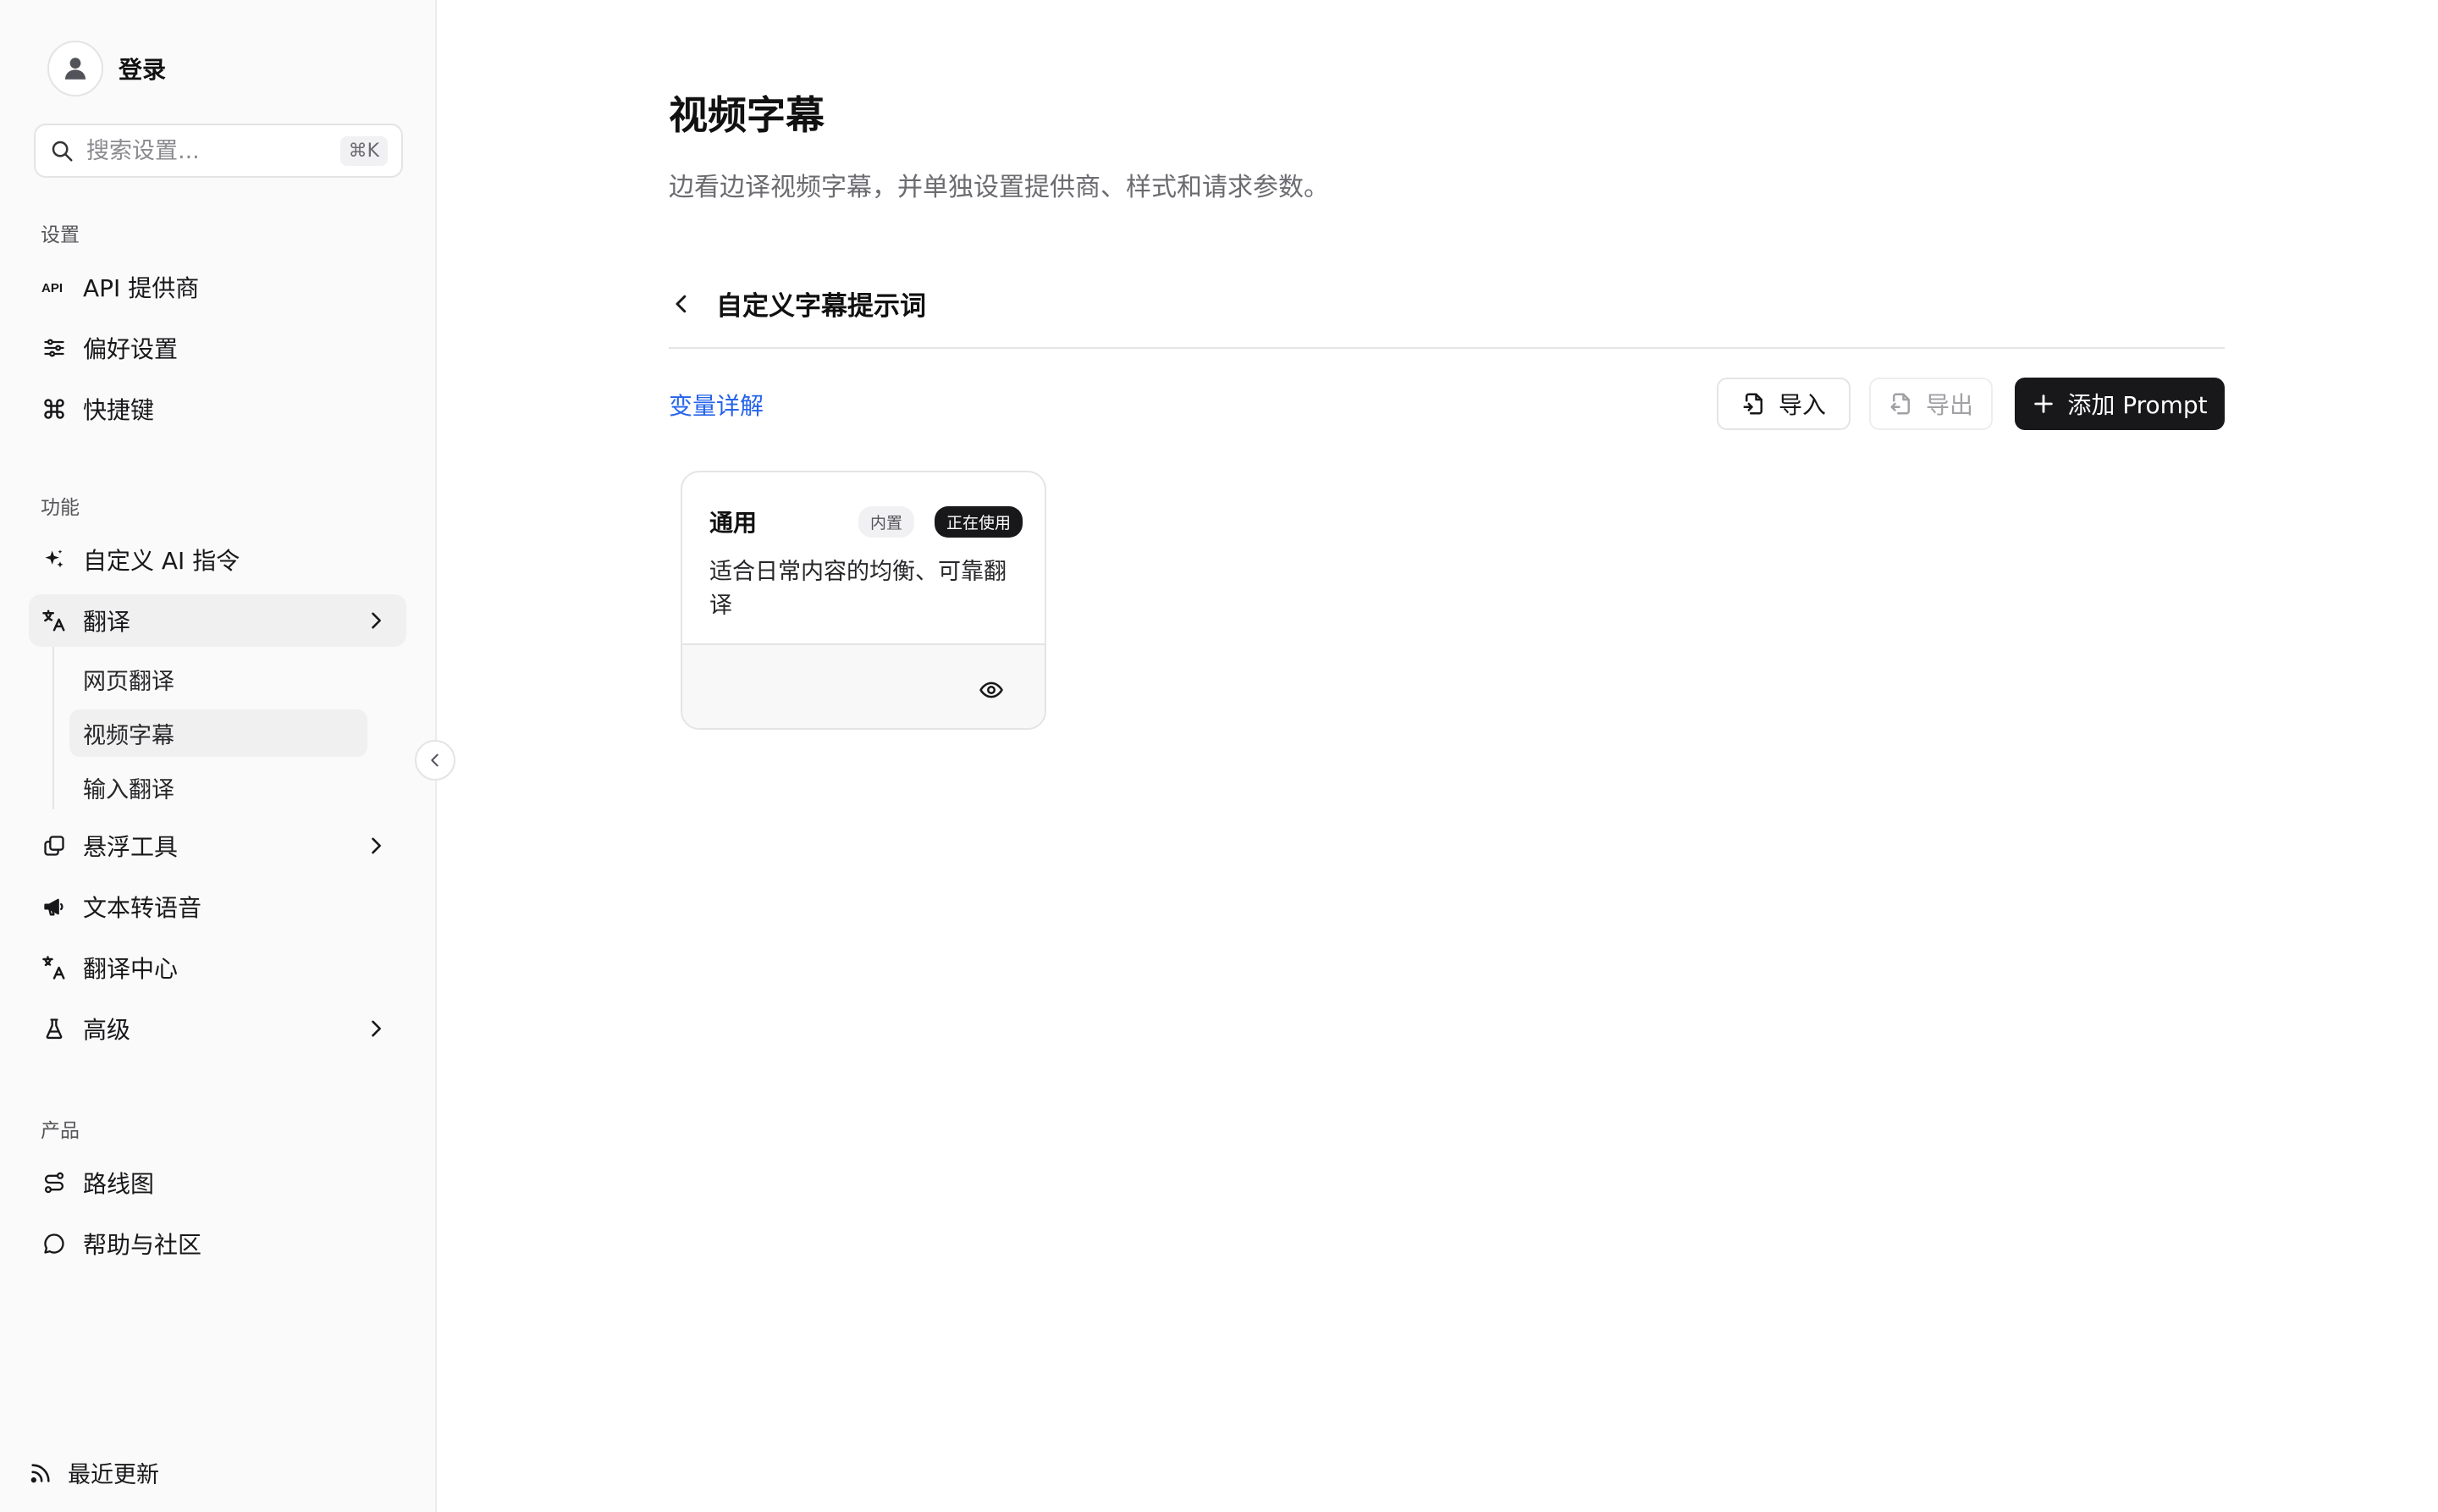 The image size is (2438, 1512). I want to click on user-icon, so click(75, 69).